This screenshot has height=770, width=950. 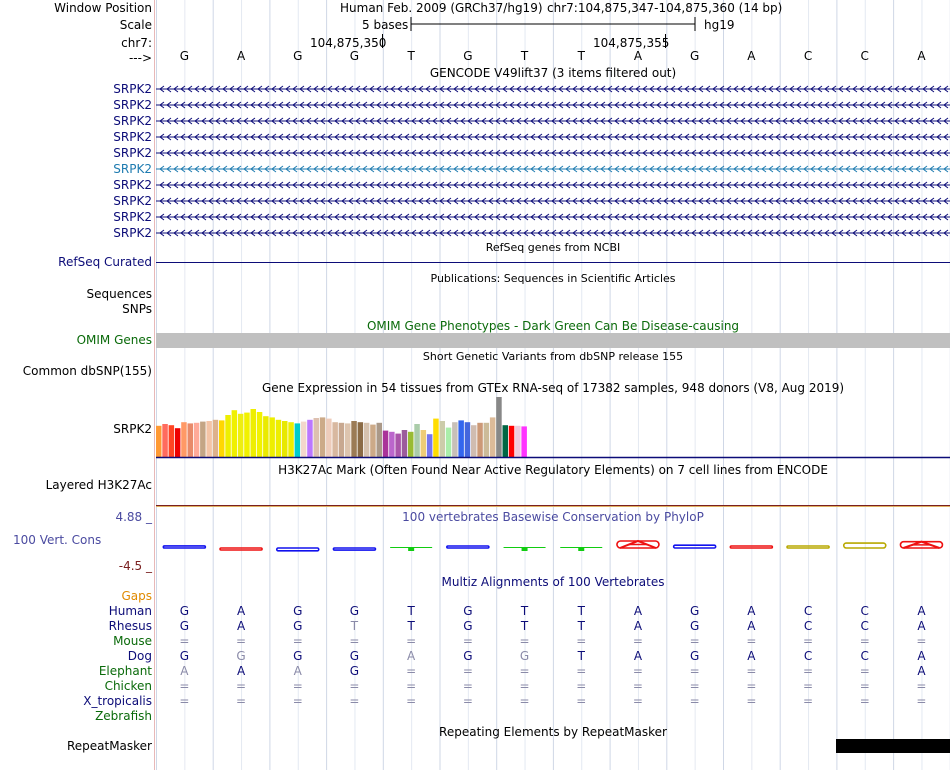 What do you see at coordinates (76, 485) in the screenshot?
I see `h3k27ac-track-label: Layered H3K27Ac` at bounding box center [76, 485].